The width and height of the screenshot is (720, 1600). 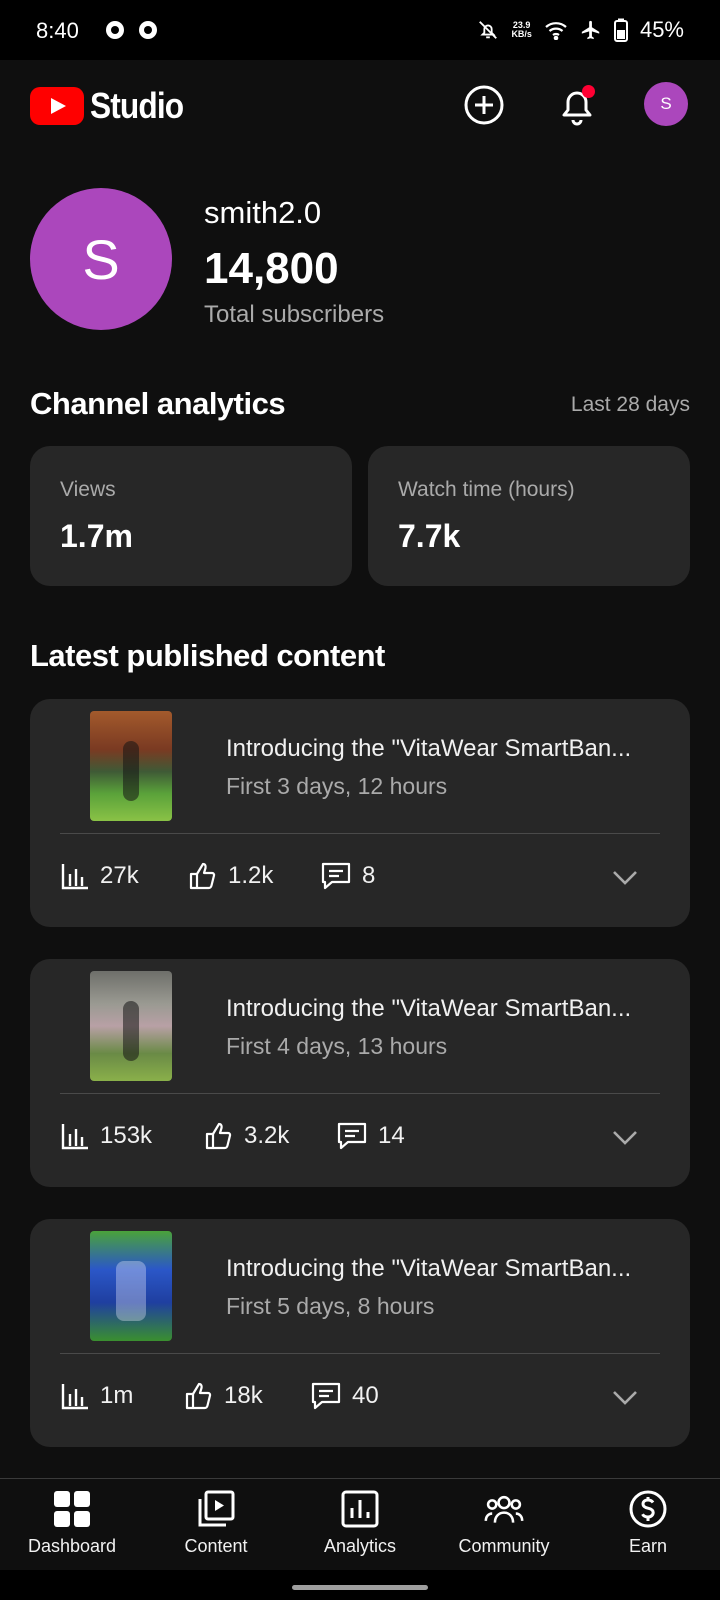 What do you see at coordinates (158, 403) in the screenshot?
I see `analytics-title: Channel analytics` at bounding box center [158, 403].